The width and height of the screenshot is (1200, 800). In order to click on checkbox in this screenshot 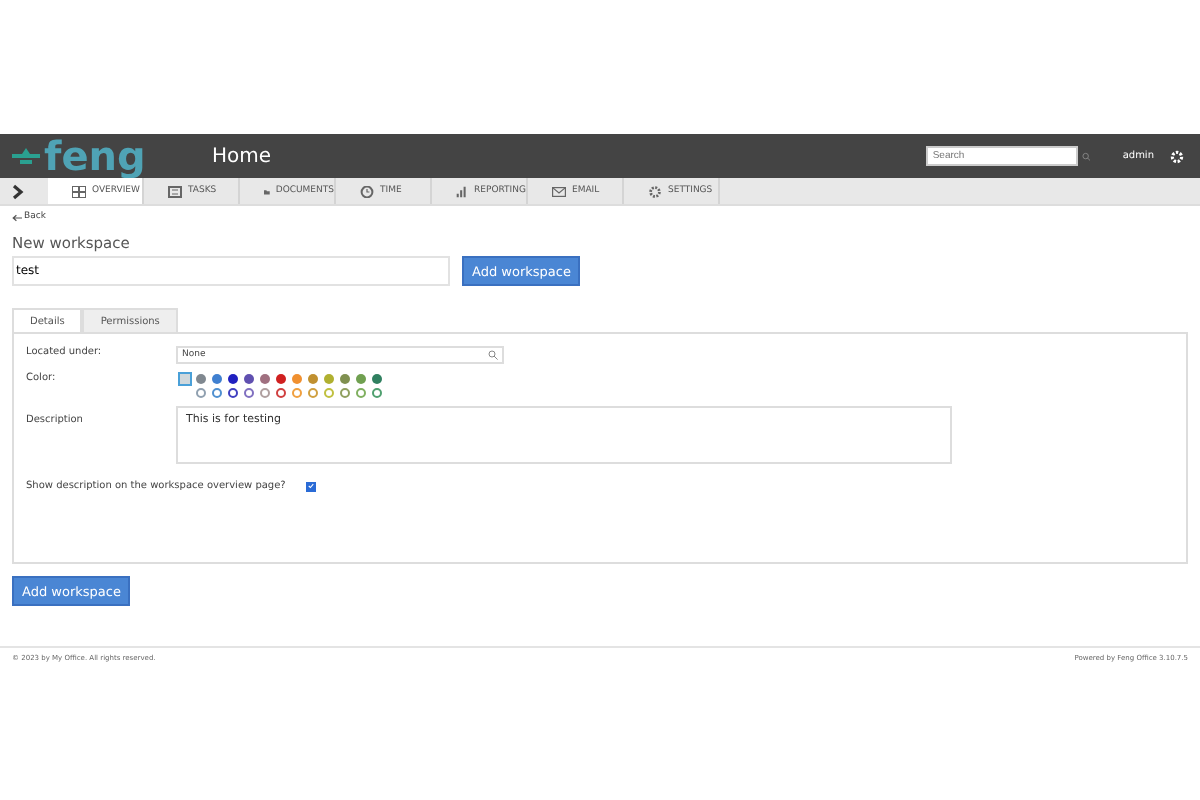, I will do `click(310, 486)`.